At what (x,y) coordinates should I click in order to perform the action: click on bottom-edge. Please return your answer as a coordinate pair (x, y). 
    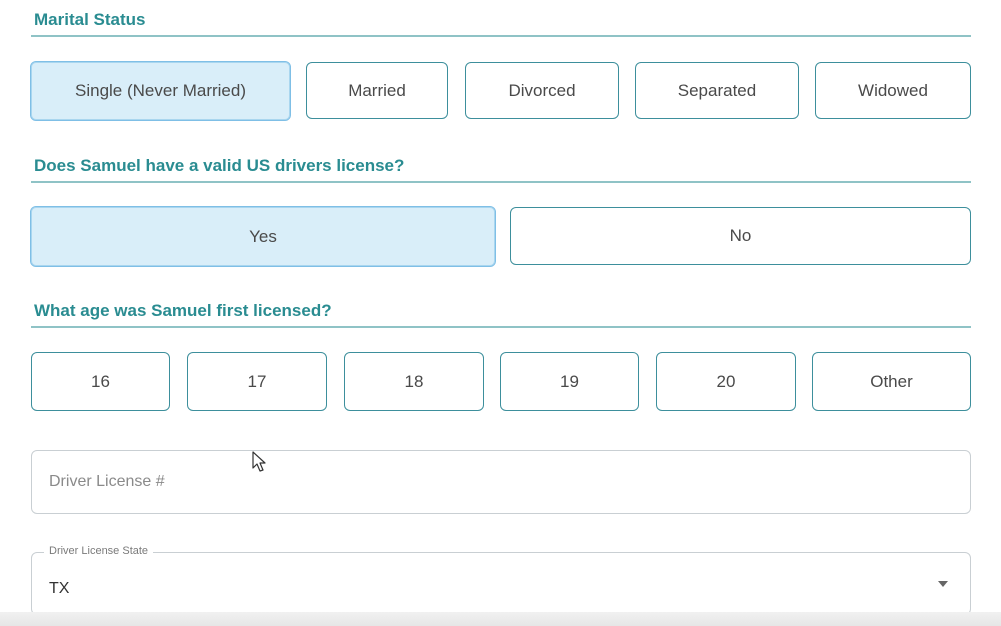
    Looking at the image, I should click on (500, 619).